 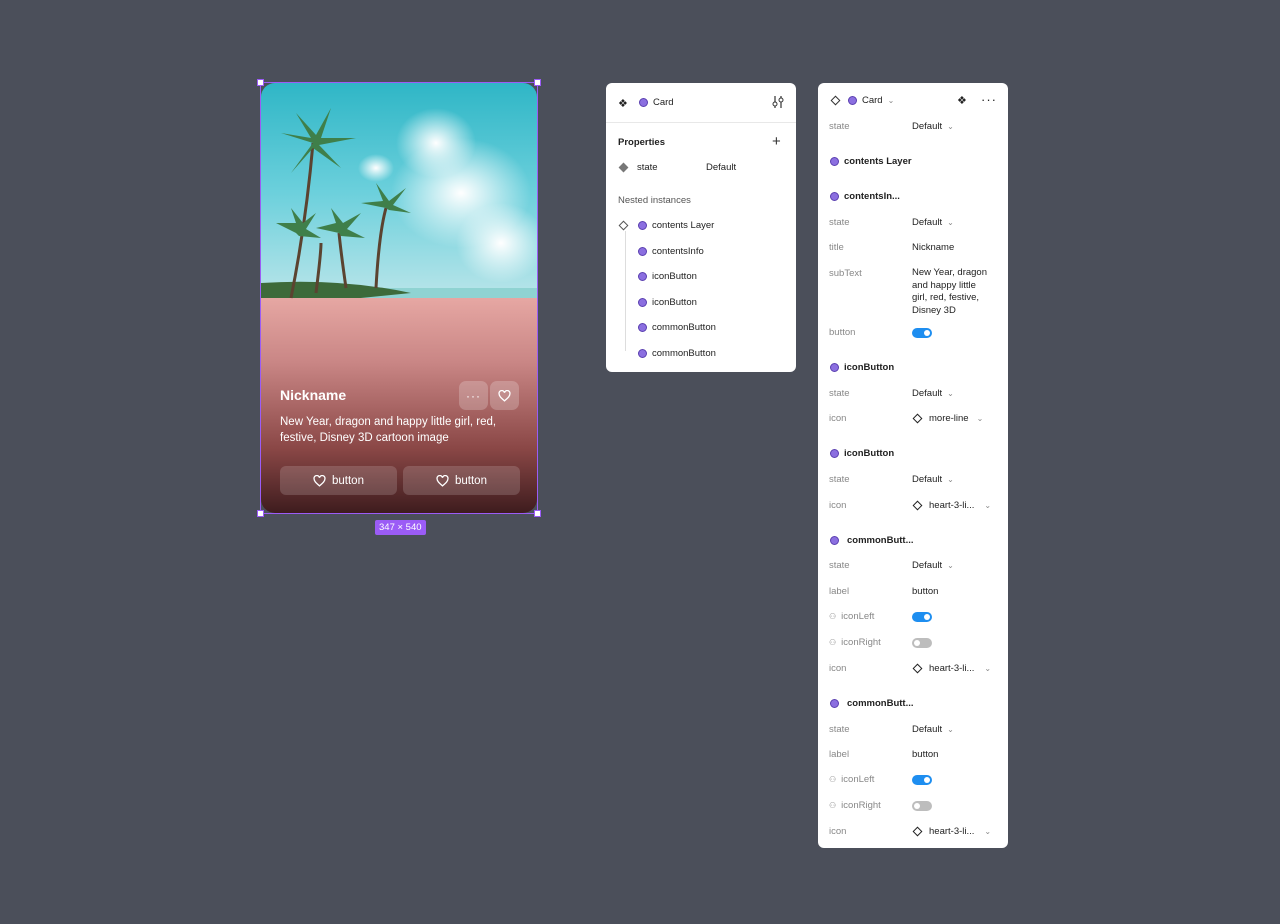 What do you see at coordinates (862, 367) in the screenshot?
I see `section-icon-button-1: iconButton` at bounding box center [862, 367].